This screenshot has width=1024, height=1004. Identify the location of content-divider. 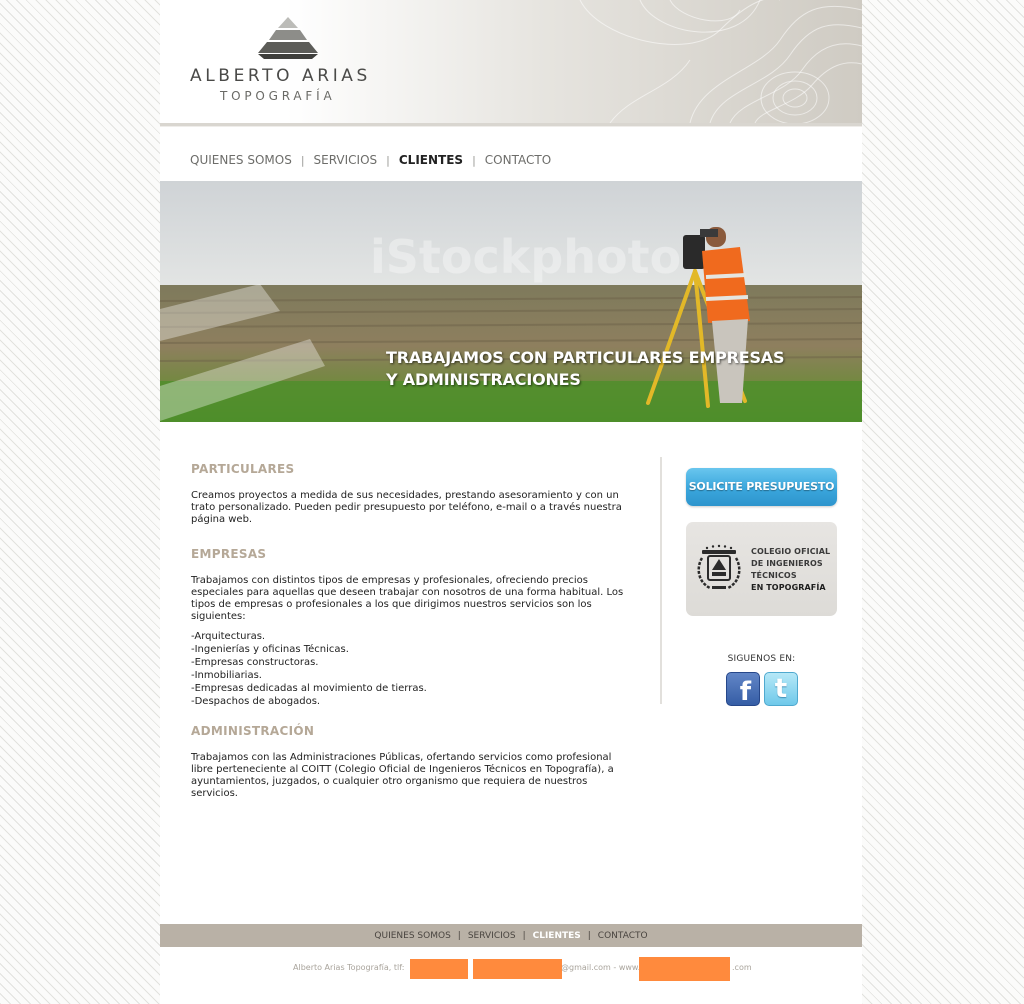
(661, 580).